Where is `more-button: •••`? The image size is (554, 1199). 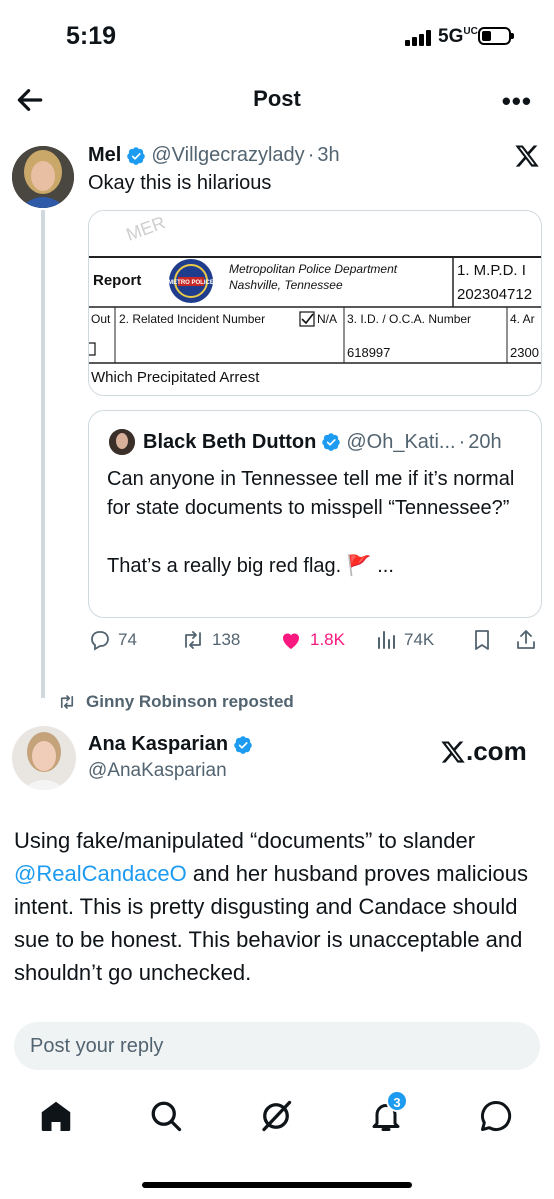
more-button: ••• is located at coordinates (517, 101).